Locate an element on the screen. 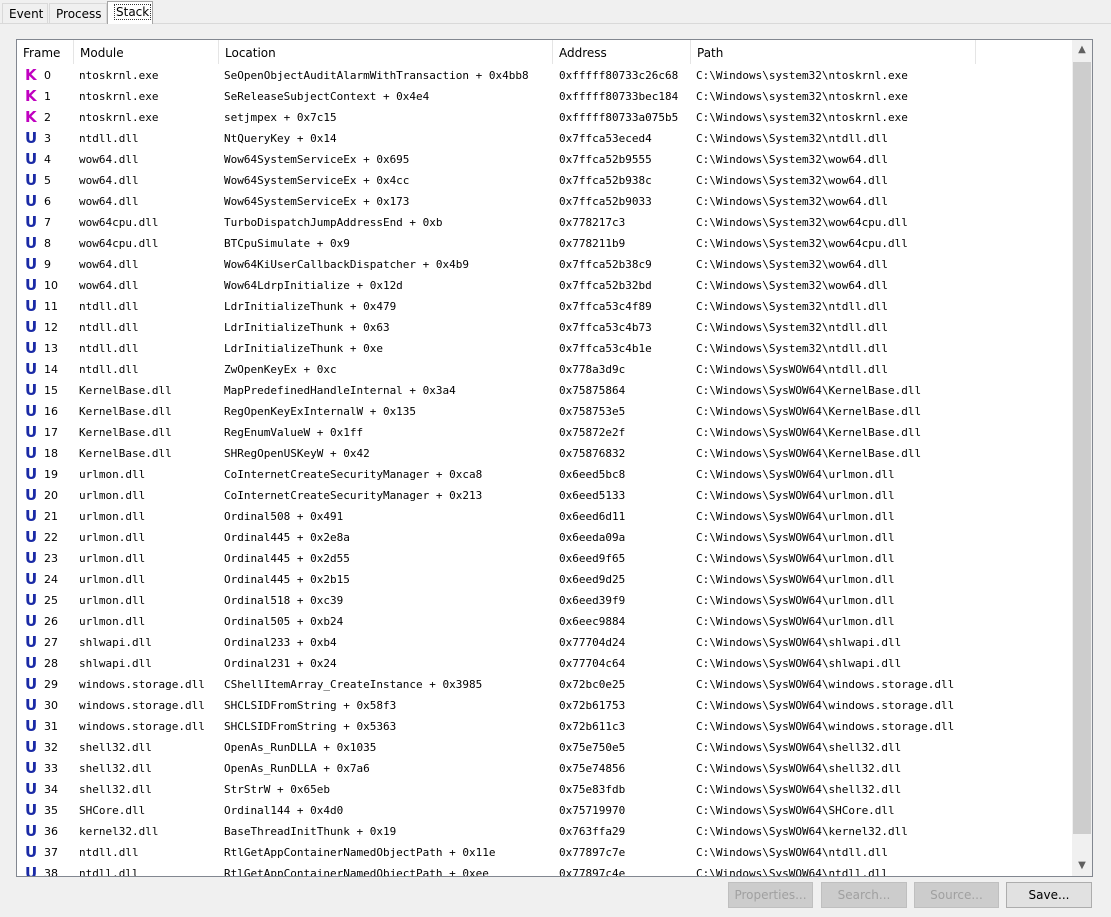 The height and width of the screenshot is (917, 1111). address-cell: 0x75876832 is located at coordinates (592, 453).